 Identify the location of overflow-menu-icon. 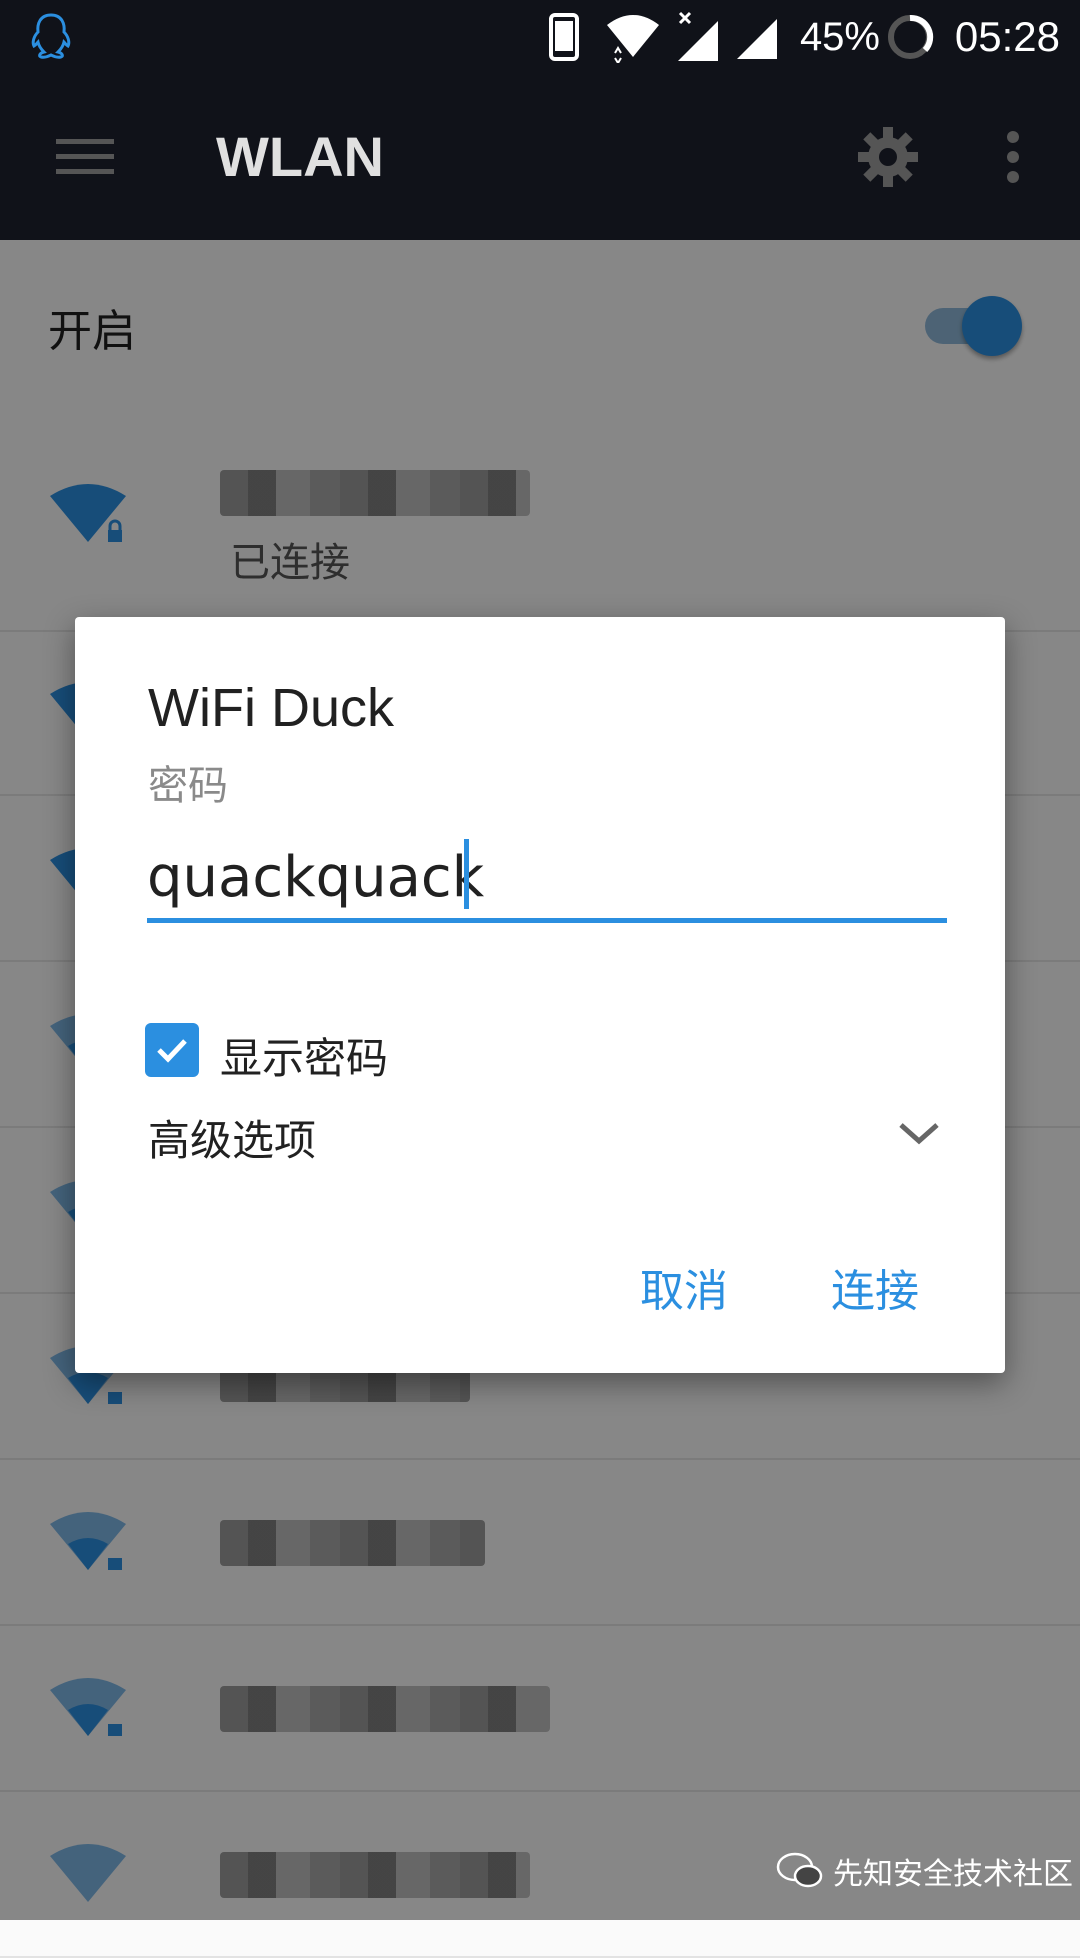
(1013, 157).